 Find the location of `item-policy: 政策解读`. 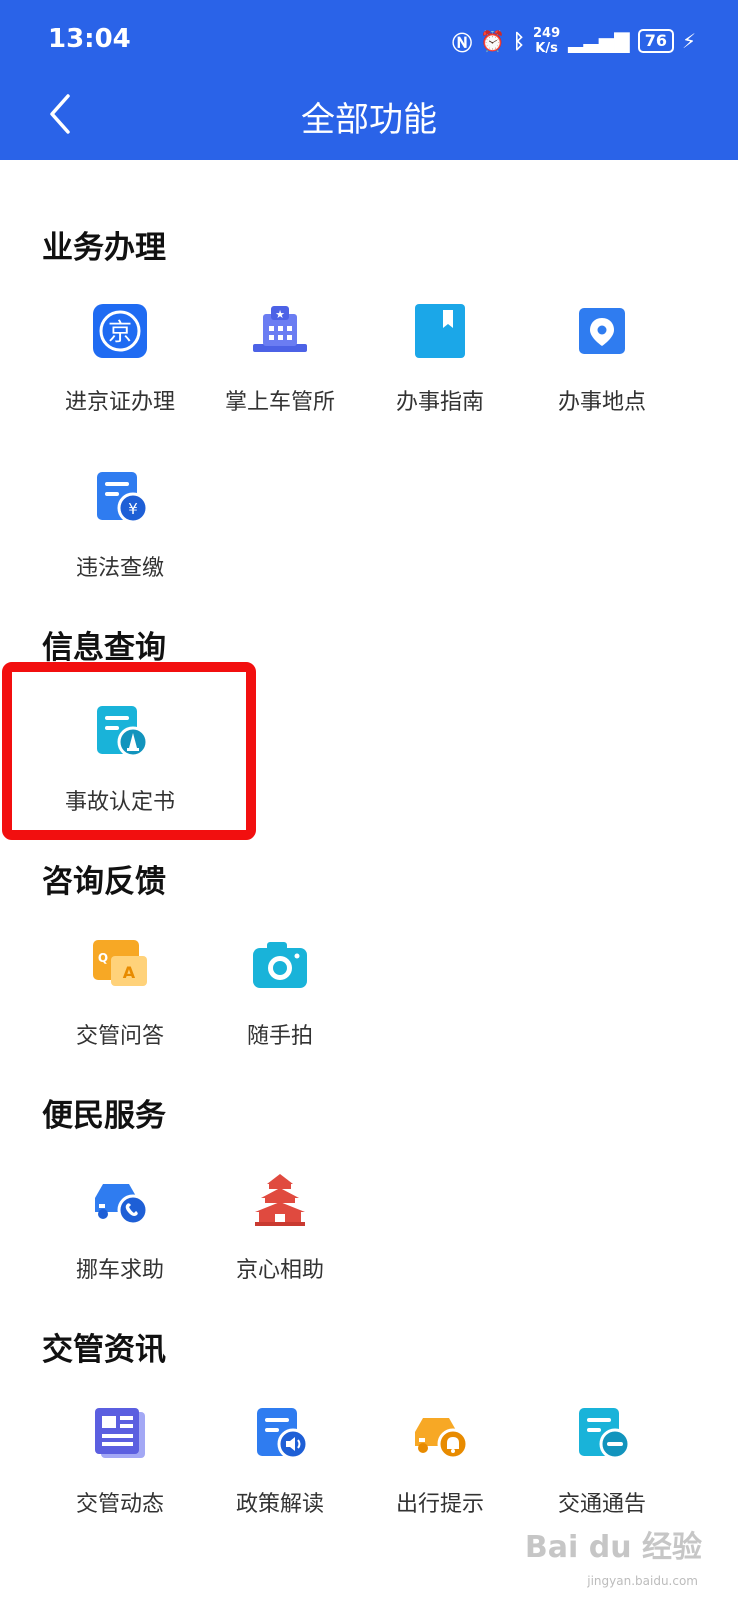

item-policy: 政策解读 is located at coordinates (280, 1460).